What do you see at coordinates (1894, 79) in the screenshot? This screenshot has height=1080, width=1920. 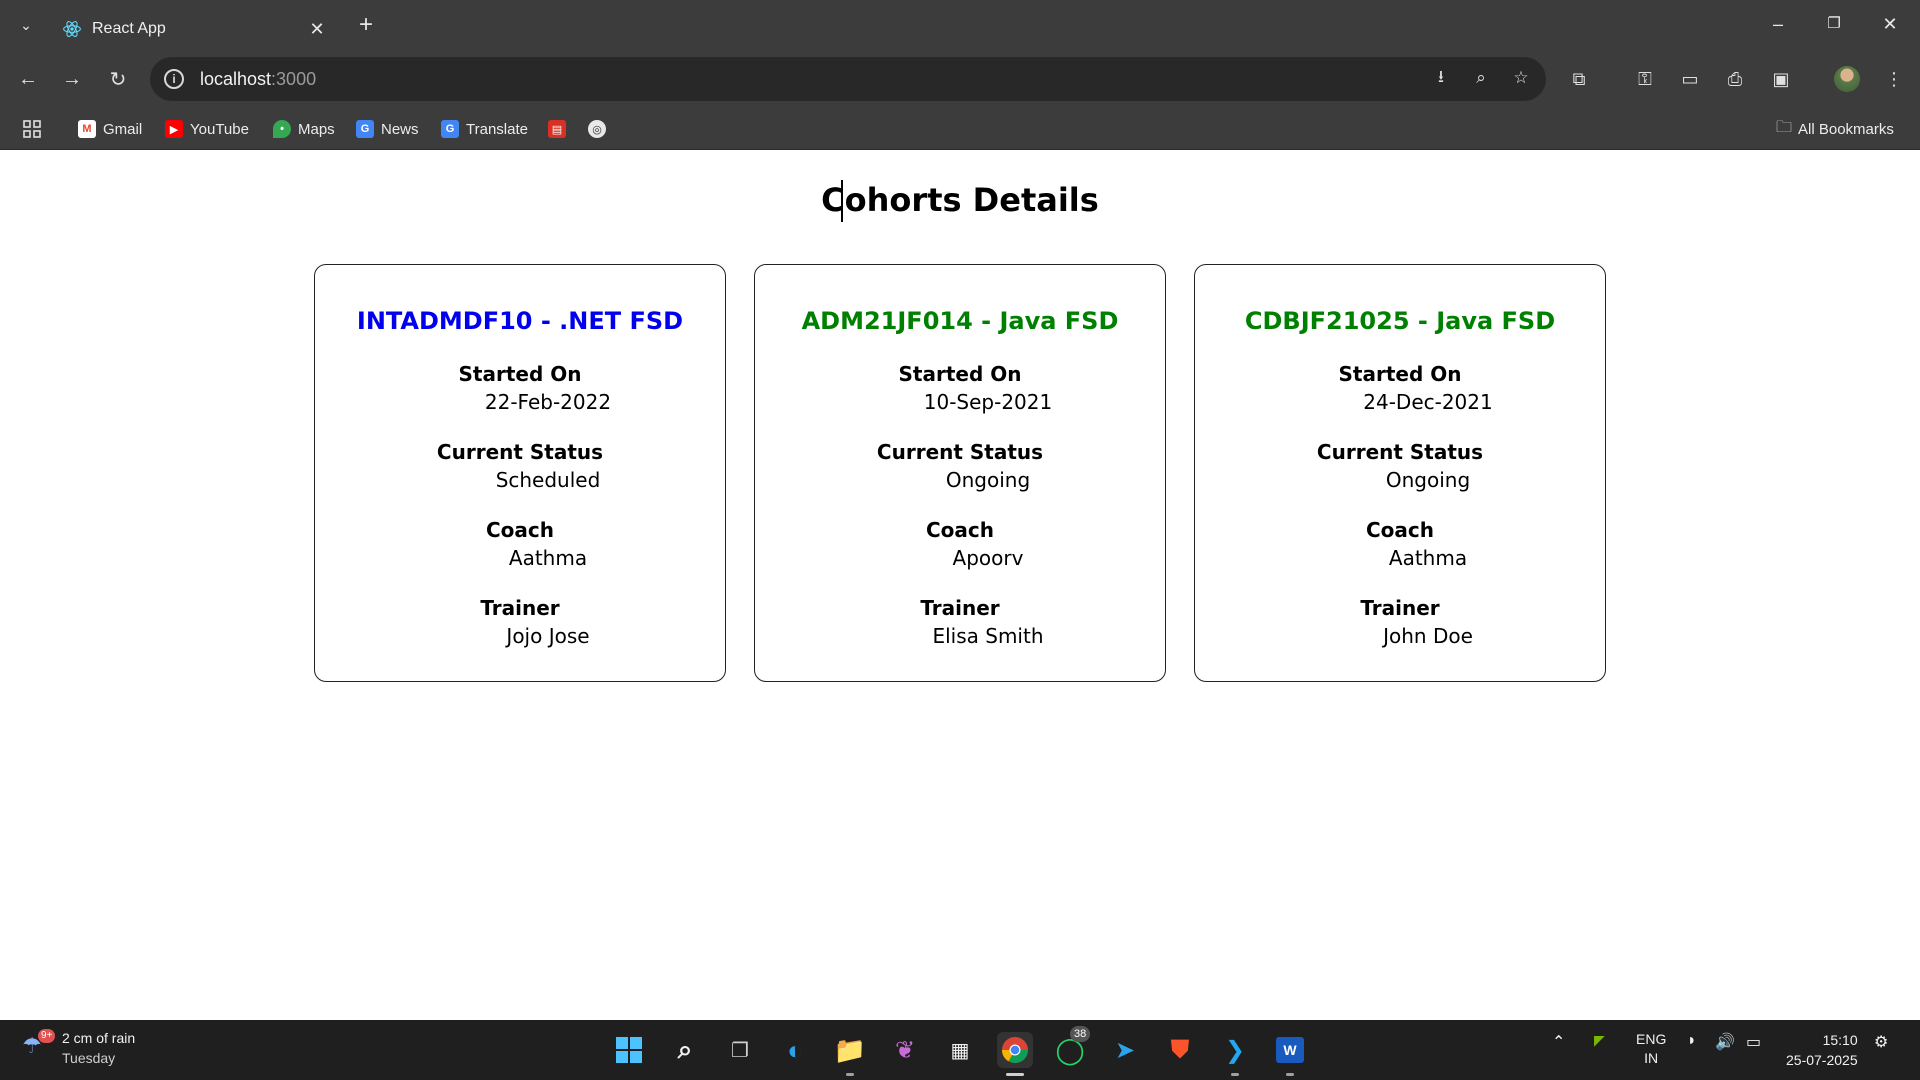 I see `menu-kebab-icon: ⋮` at bounding box center [1894, 79].